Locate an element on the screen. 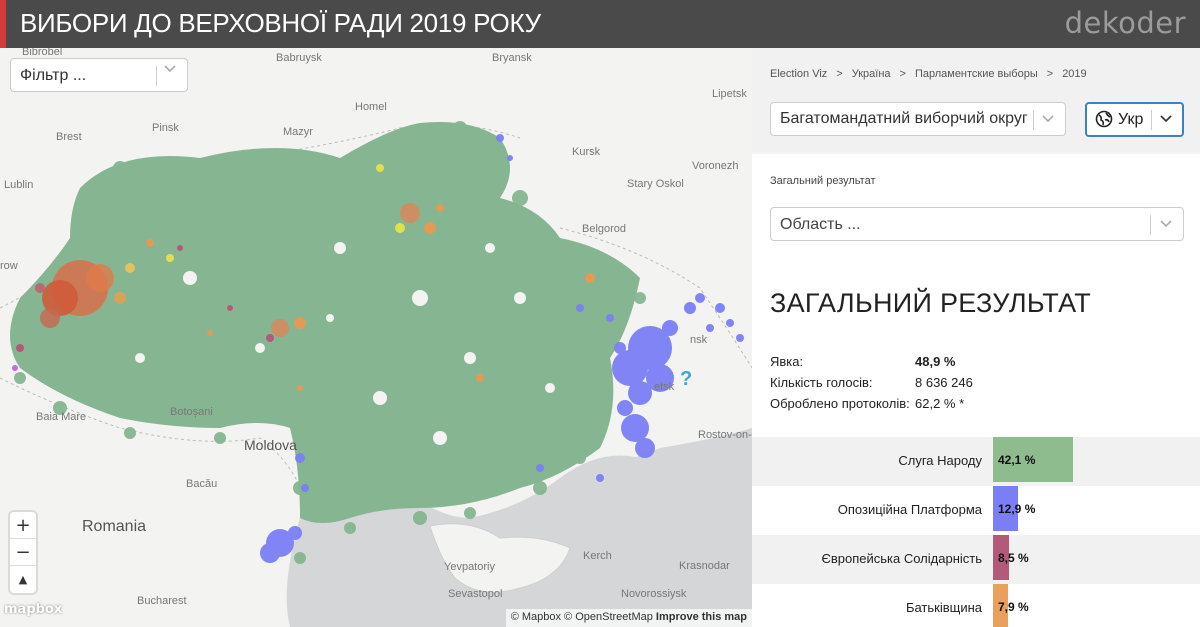 The image size is (1200, 627). zoom-in-button: + is located at coordinates (23, 525).